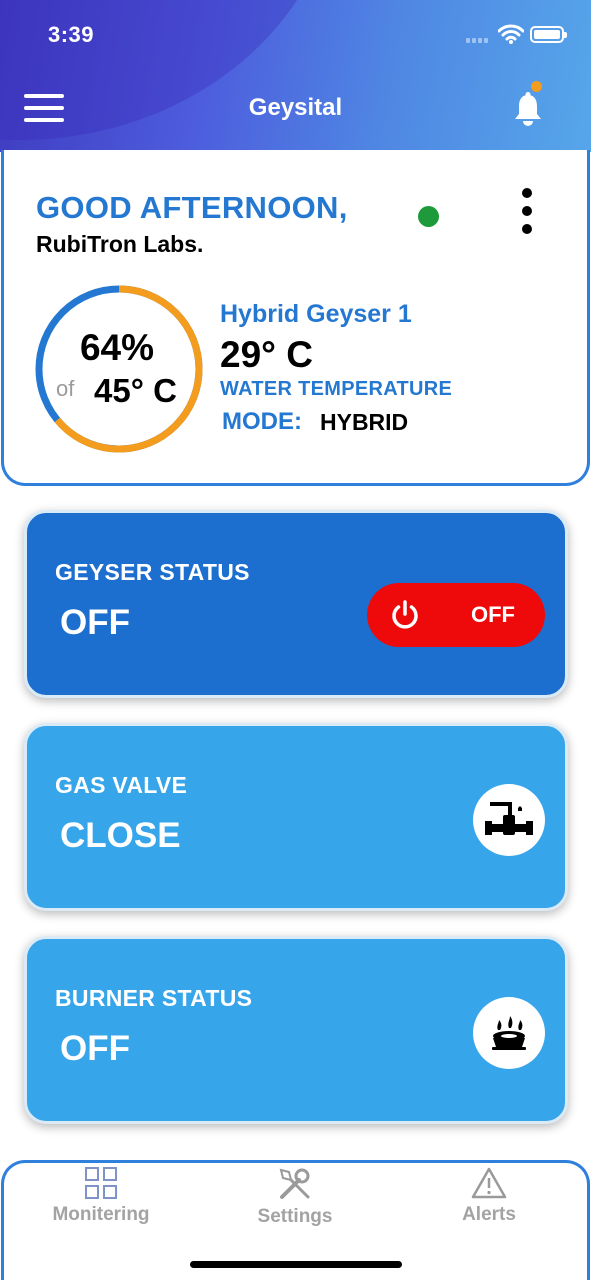 The width and height of the screenshot is (591, 1280). I want to click on tab-alerts-label: Alerts, so click(489, 1214).